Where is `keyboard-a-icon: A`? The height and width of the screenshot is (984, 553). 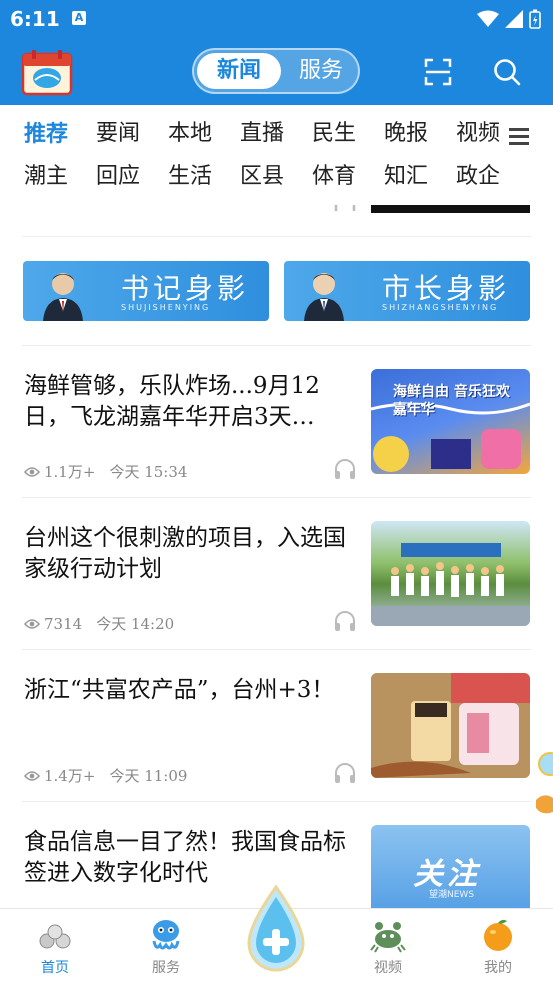 keyboard-a-icon: A is located at coordinates (79, 18).